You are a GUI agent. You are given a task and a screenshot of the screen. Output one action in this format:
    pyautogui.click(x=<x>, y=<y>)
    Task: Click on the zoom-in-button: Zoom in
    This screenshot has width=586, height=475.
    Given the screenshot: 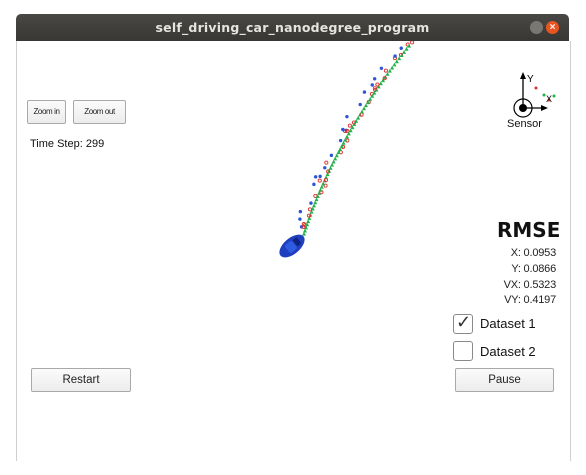 What is the action you would take?
    pyautogui.click(x=46, y=112)
    